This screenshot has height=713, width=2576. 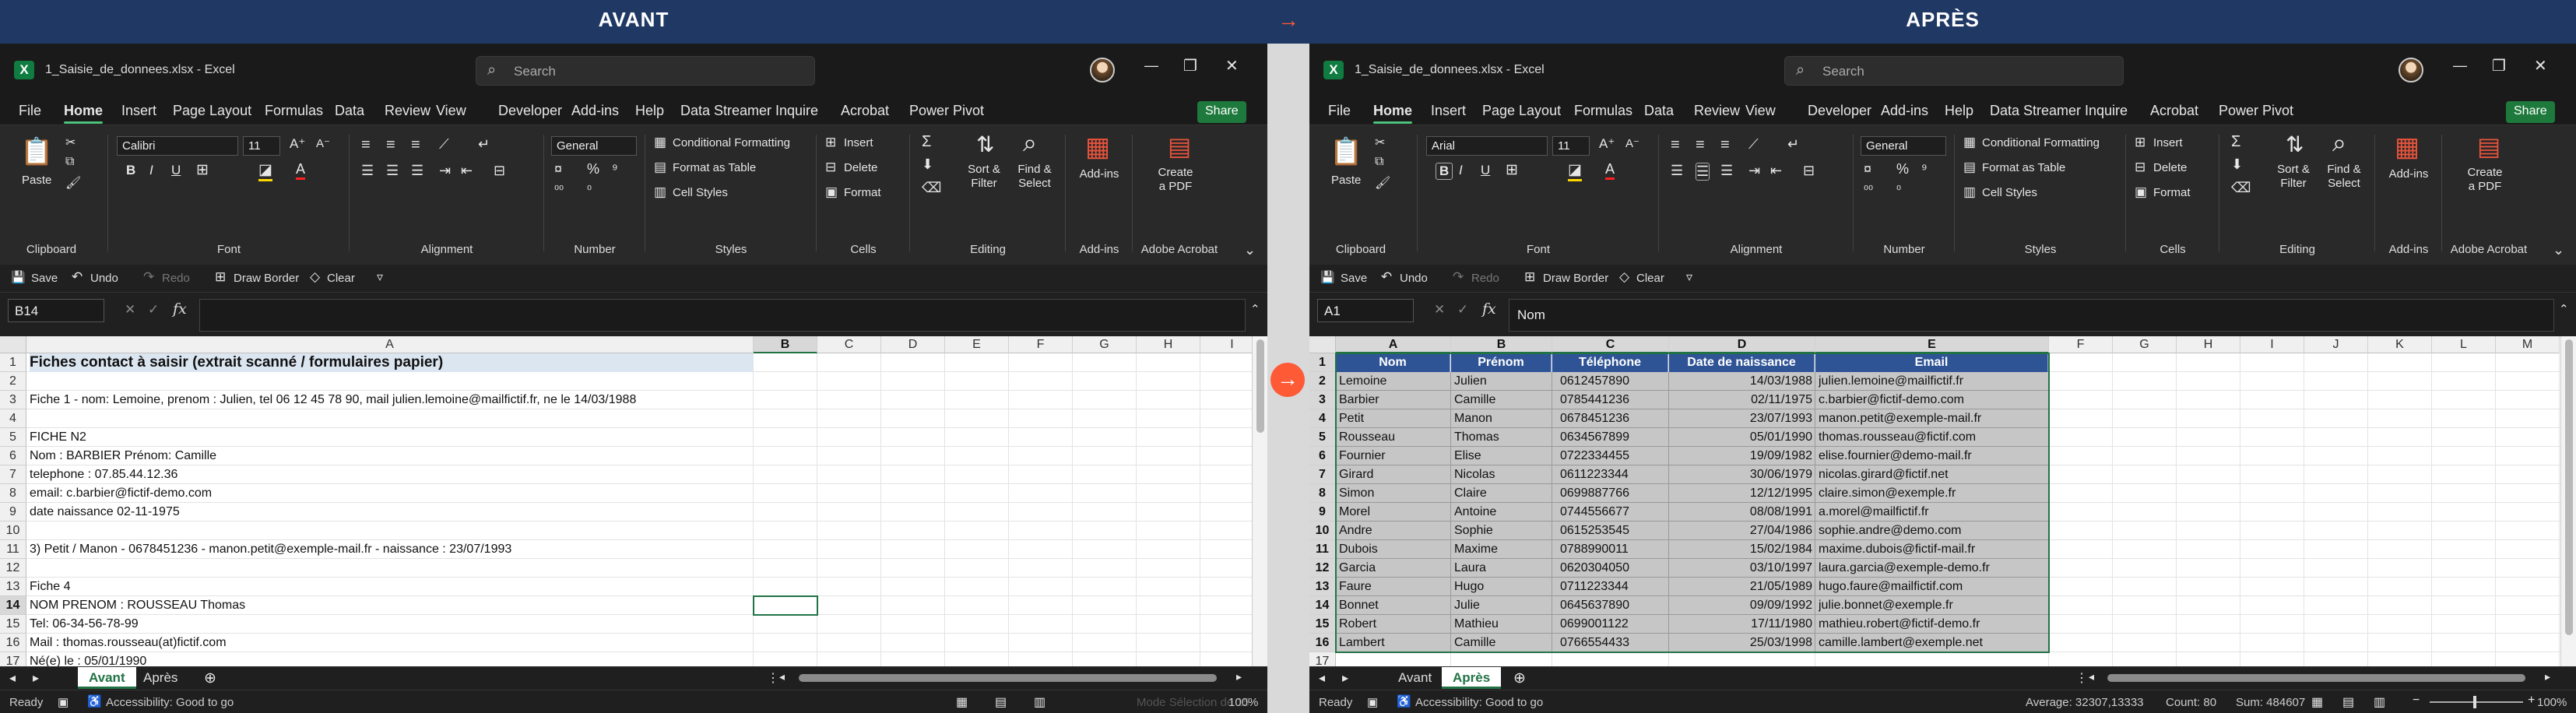 I want to click on zoom-thumb, so click(x=2474, y=702).